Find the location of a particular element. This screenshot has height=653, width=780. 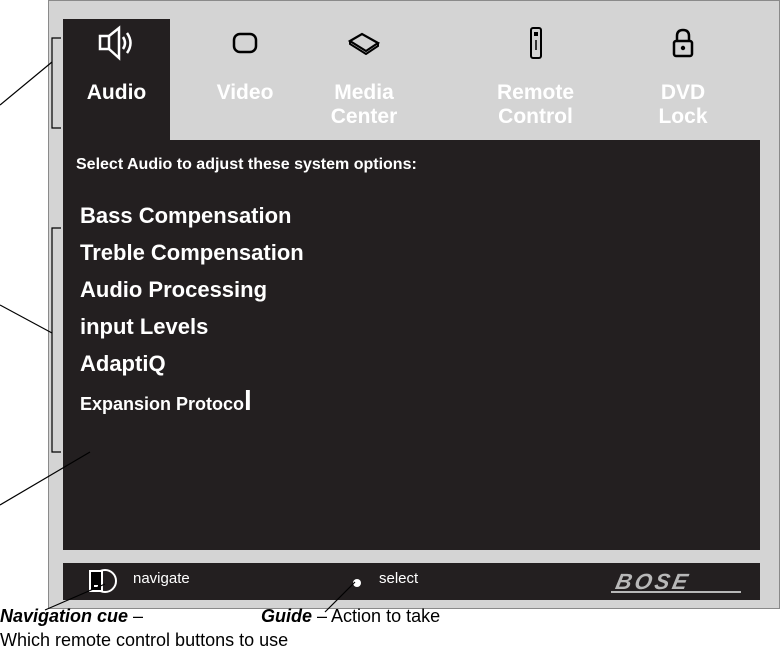

tab-media-center: Media Center is located at coordinates (364, 79).